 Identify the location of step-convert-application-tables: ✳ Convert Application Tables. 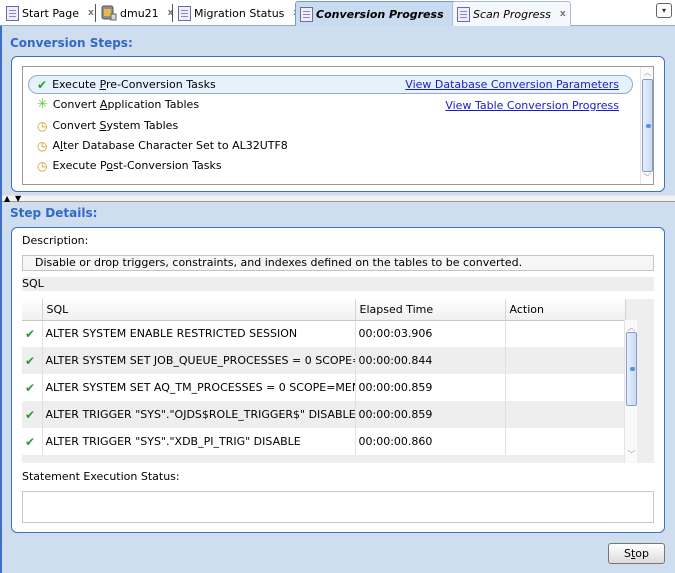
(118, 104).